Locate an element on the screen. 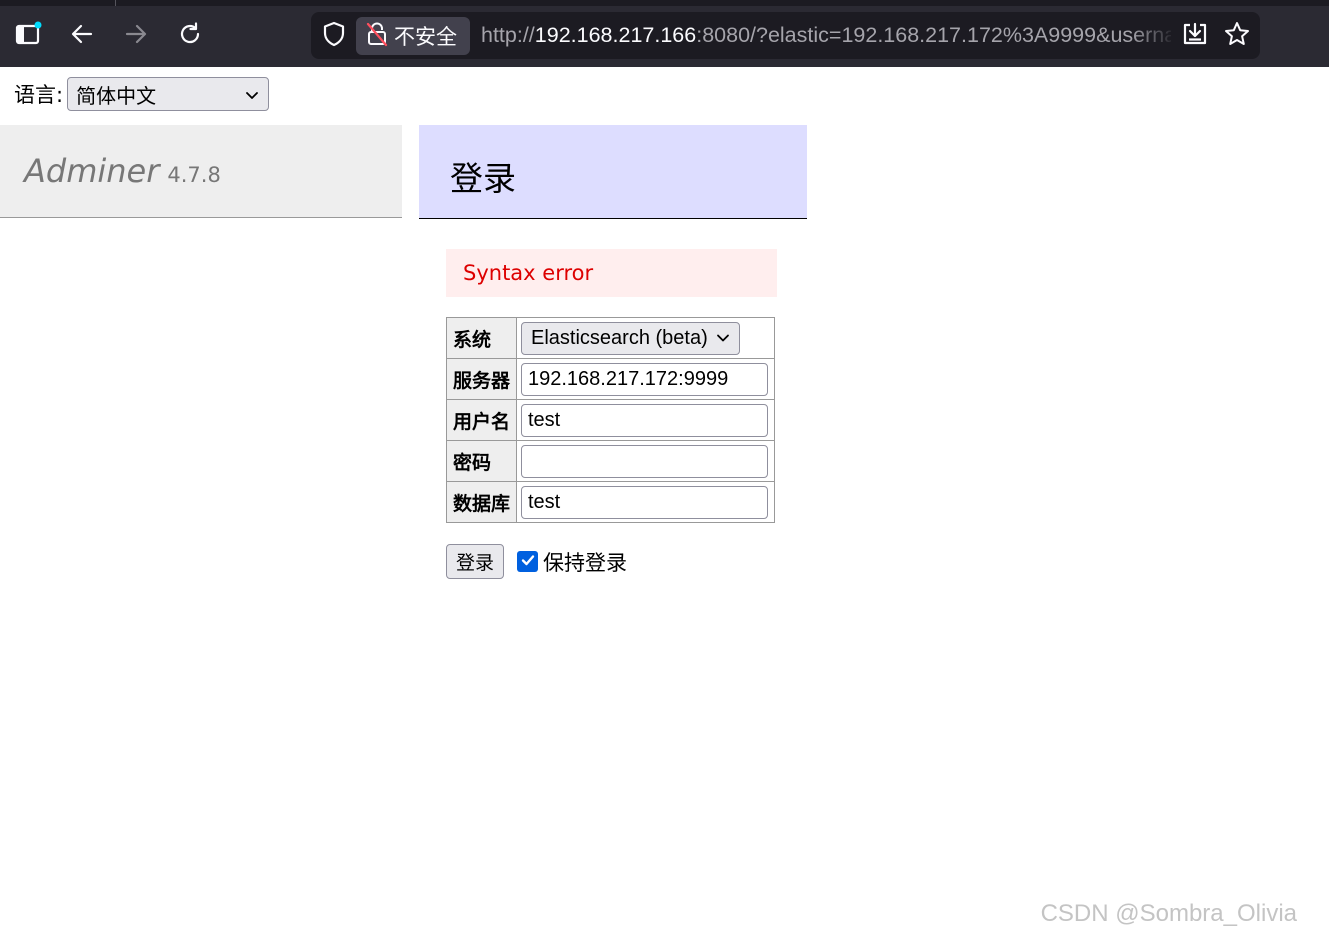 Image resolution: width=1329 pixels, height=936 pixels. page-header: 登录 is located at coordinates (613, 172).